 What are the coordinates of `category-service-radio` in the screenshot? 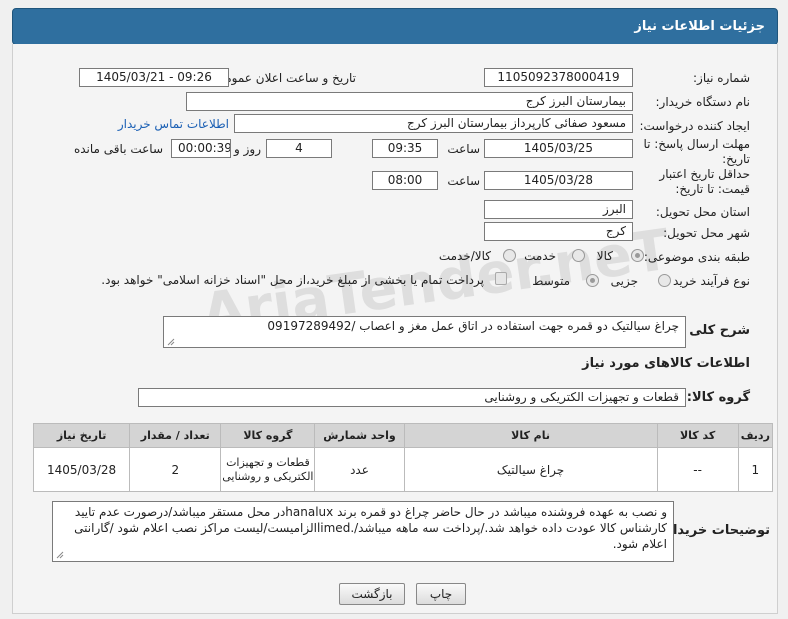 It's located at (578, 255).